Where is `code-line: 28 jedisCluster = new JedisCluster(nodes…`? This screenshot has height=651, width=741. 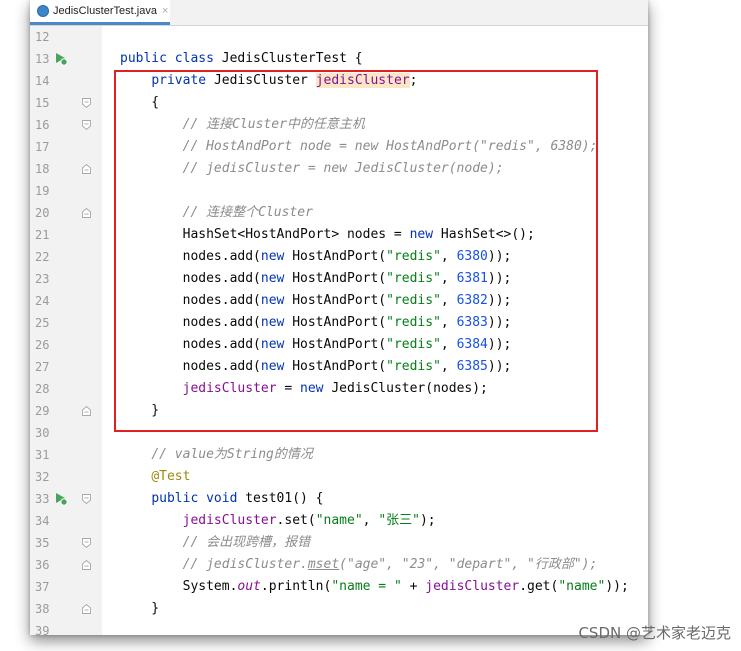 code-line: 28 jedisCluster = new JedisCluster(nodes… is located at coordinates (339, 389).